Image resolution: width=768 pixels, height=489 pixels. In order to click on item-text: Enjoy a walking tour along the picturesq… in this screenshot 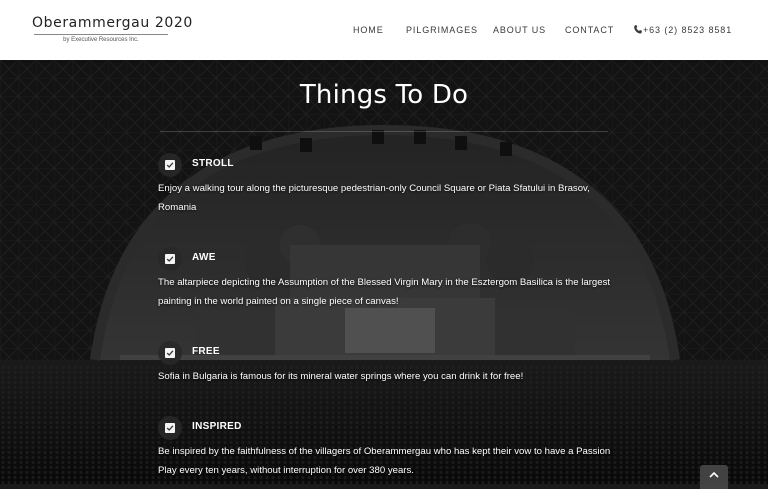, I will do `click(374, 198)`.